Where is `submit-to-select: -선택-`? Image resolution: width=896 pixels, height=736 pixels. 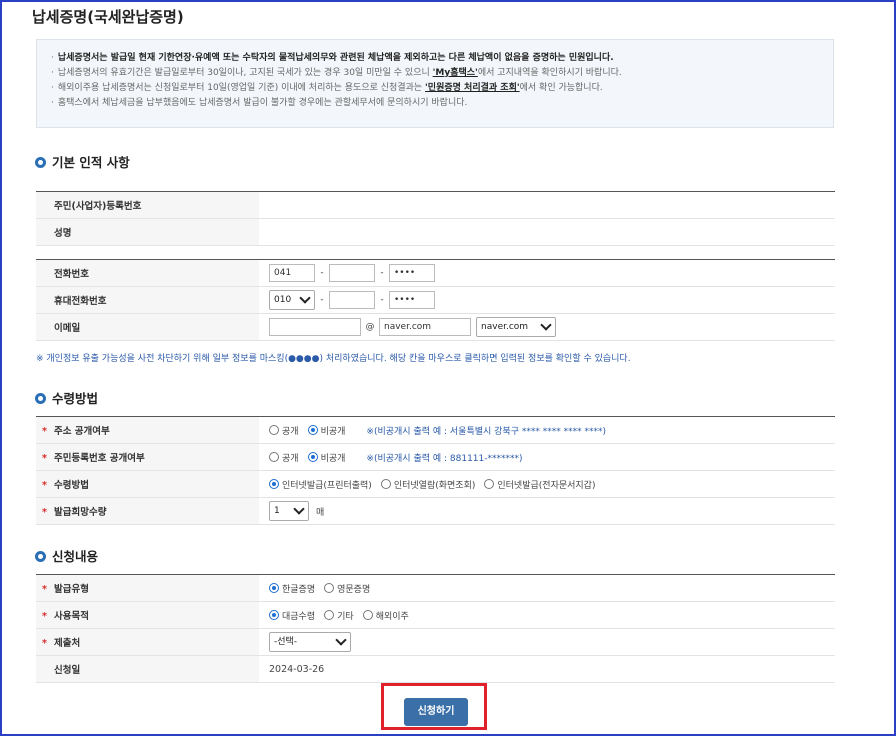
submit-to-select: -선택- is located at coordinates (310, 642).